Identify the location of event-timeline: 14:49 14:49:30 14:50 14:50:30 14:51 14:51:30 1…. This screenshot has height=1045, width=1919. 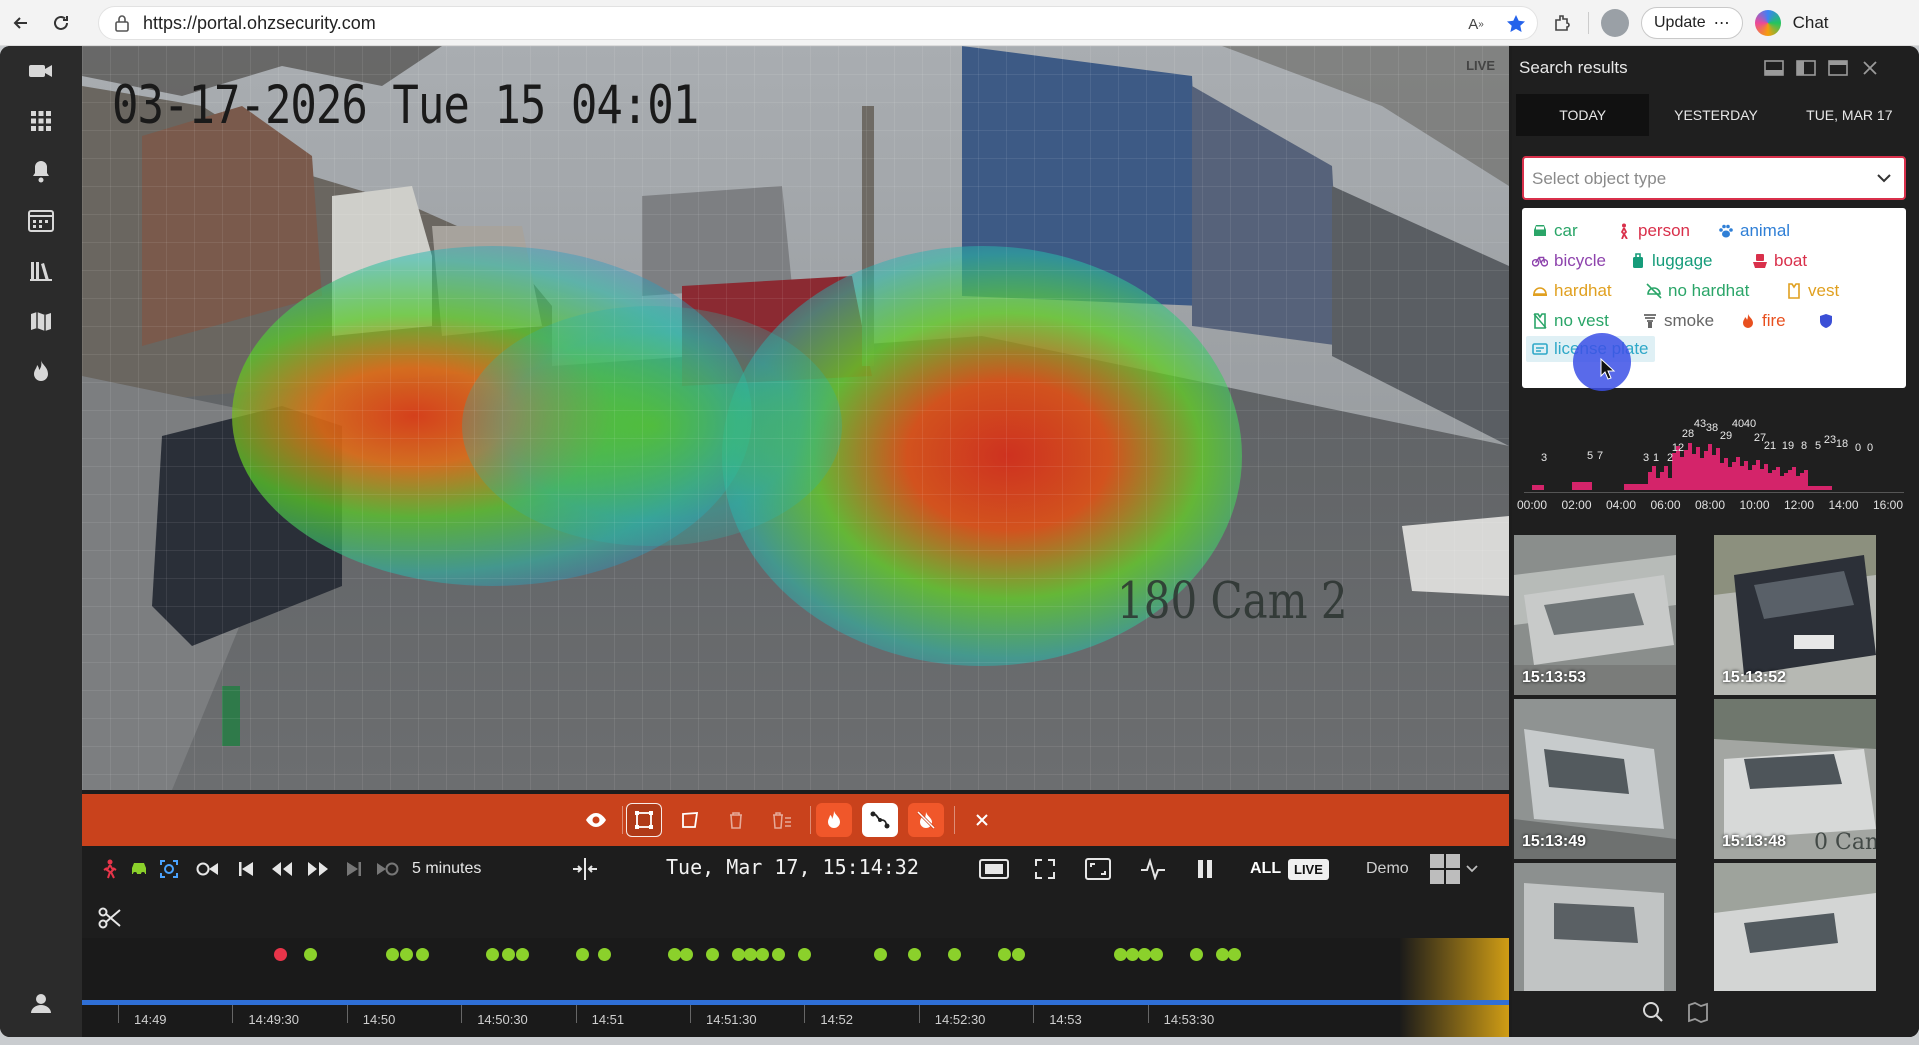
(795, 987).